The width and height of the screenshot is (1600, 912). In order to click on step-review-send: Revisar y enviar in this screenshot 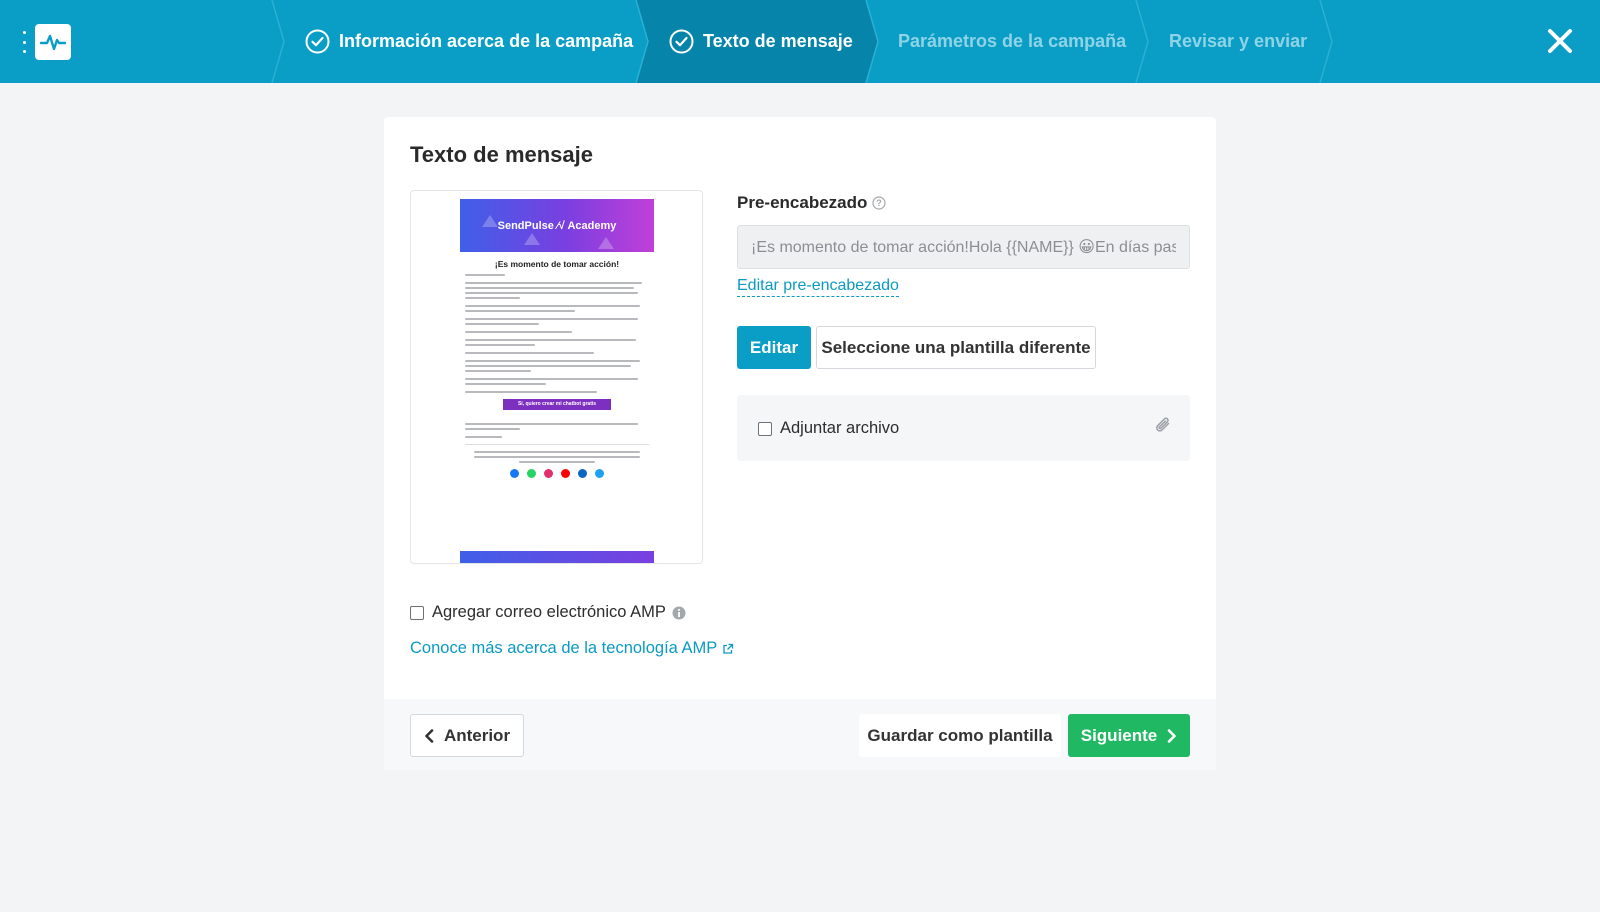, I will do `click(1238, 41)`.